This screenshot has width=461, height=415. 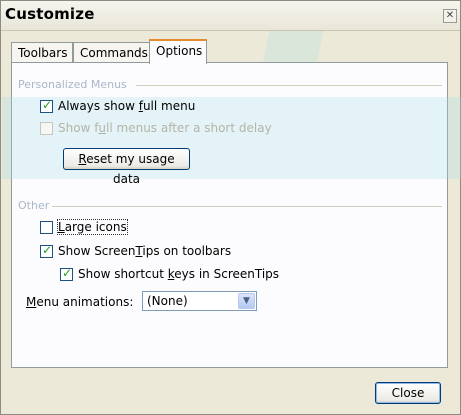 What do you see at coordinates (167, 301) in the screenshot?
I see `menu-animations-value: (None)` at bounding box center [167, 301].